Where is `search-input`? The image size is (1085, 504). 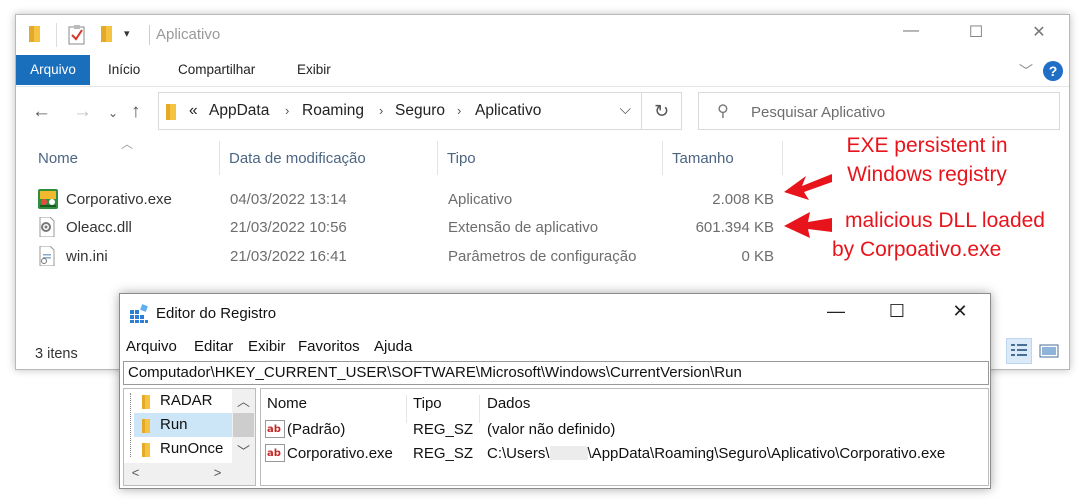 search-input is located at coordinates (896, 112).